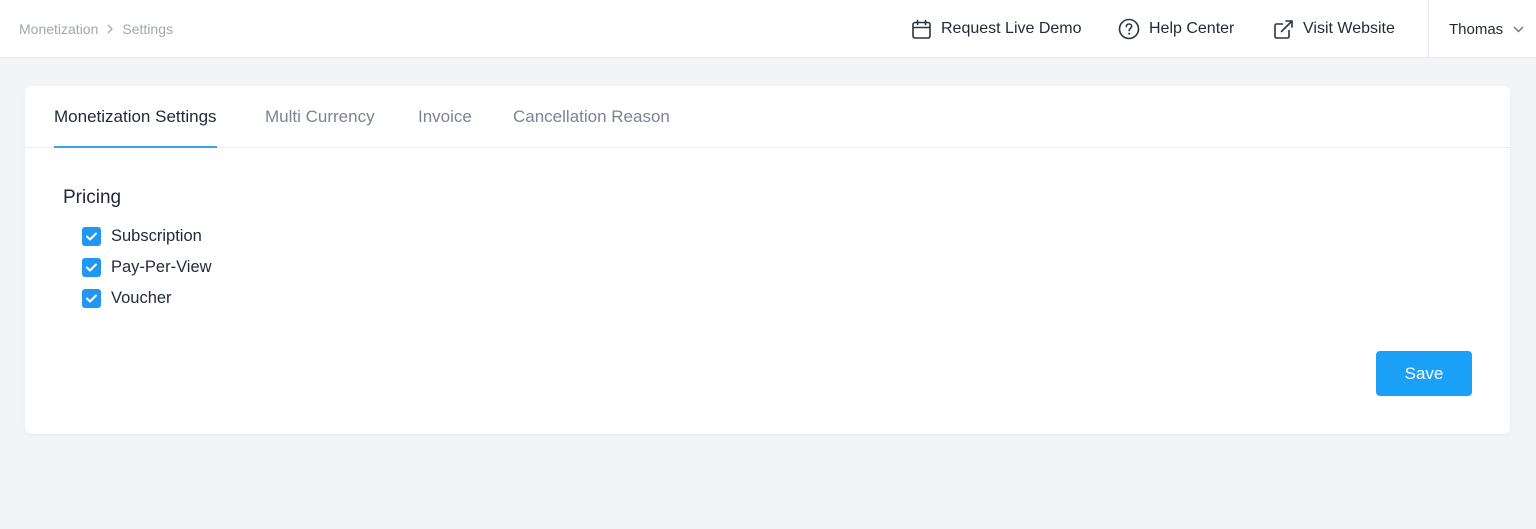  Describe the element at coordinates (1518, 29) in the screenshot. I see `chevron-down-icon` at that location.